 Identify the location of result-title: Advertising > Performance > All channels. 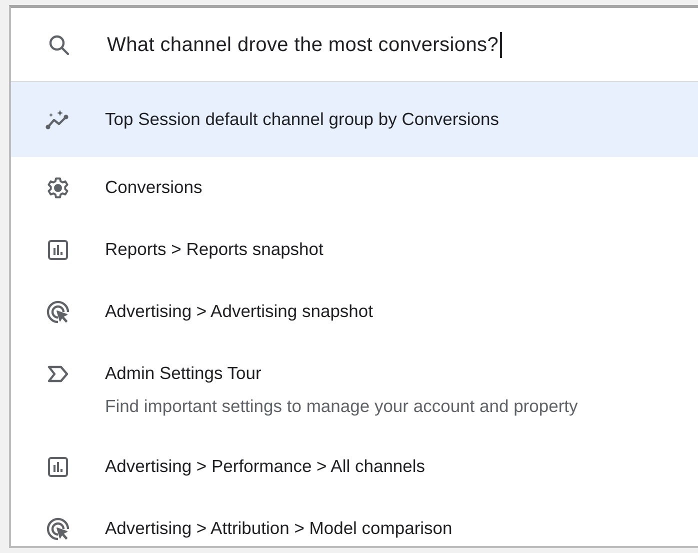
(265, 466).